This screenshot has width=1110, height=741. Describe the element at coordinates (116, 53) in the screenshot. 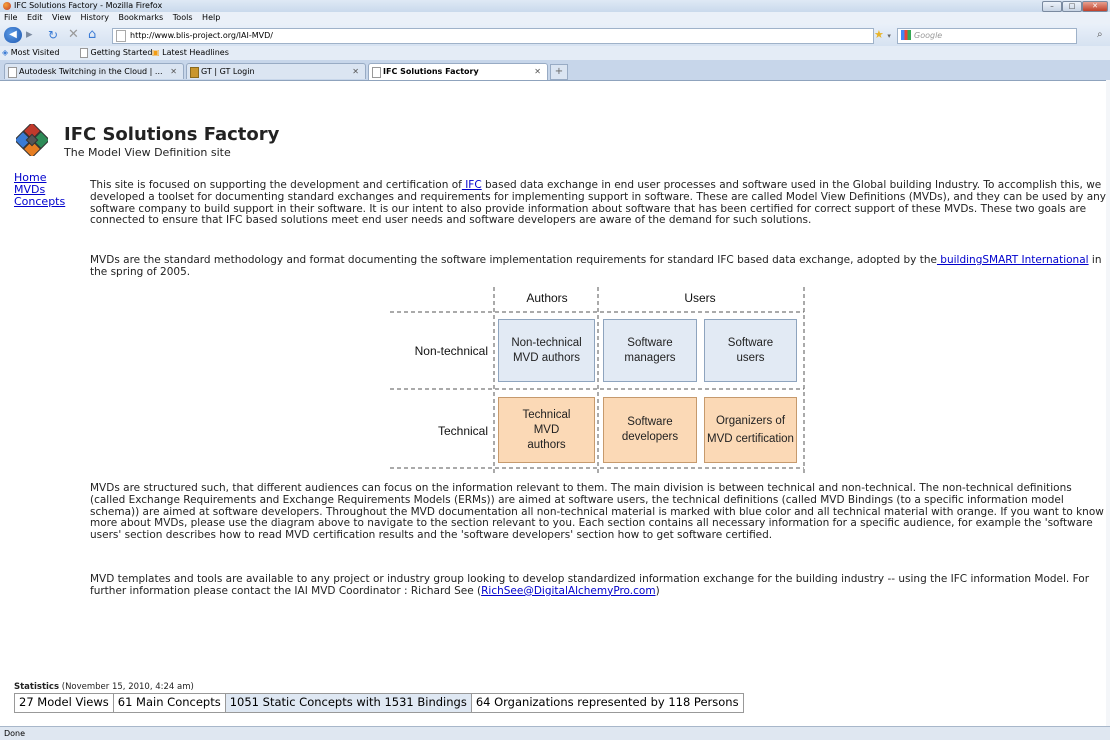

I see `bookmark-getting-started: Getting Started` at that location.